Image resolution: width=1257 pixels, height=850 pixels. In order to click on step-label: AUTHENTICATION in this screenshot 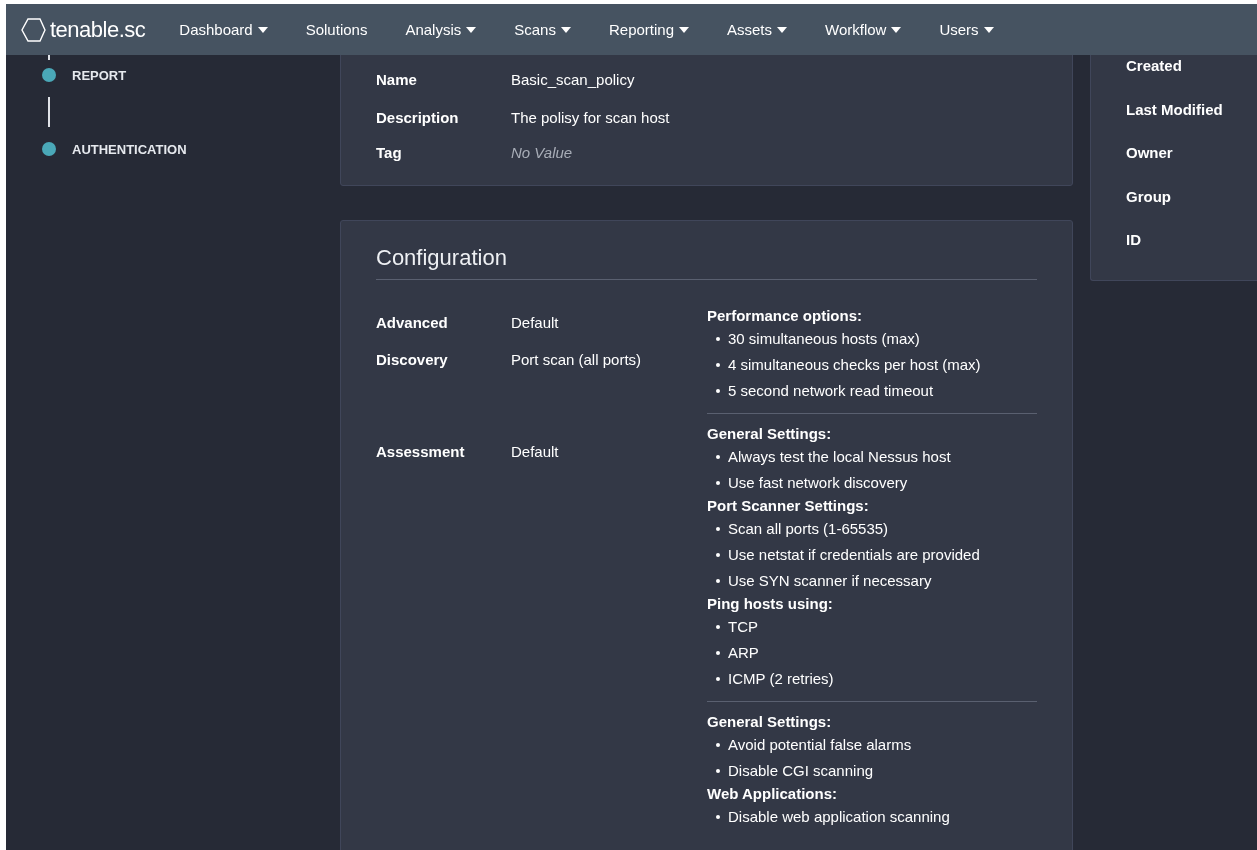, I will do `click(129, 149)`.